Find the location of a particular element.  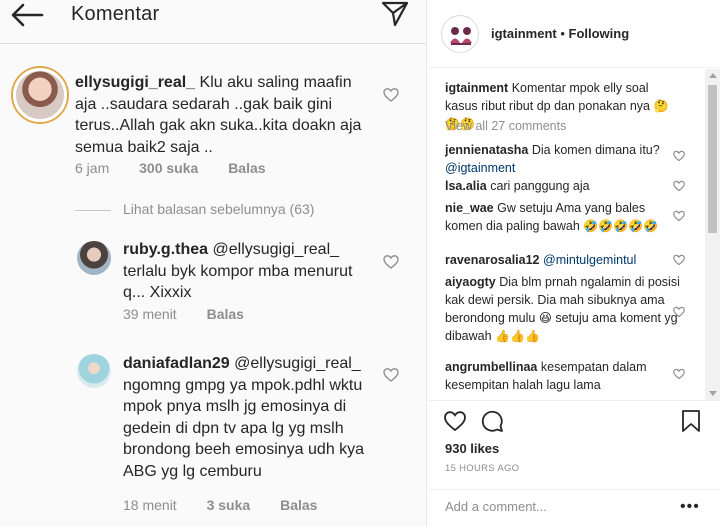

comment-username: ruby.g.thea is located at coordinates (165, 249).